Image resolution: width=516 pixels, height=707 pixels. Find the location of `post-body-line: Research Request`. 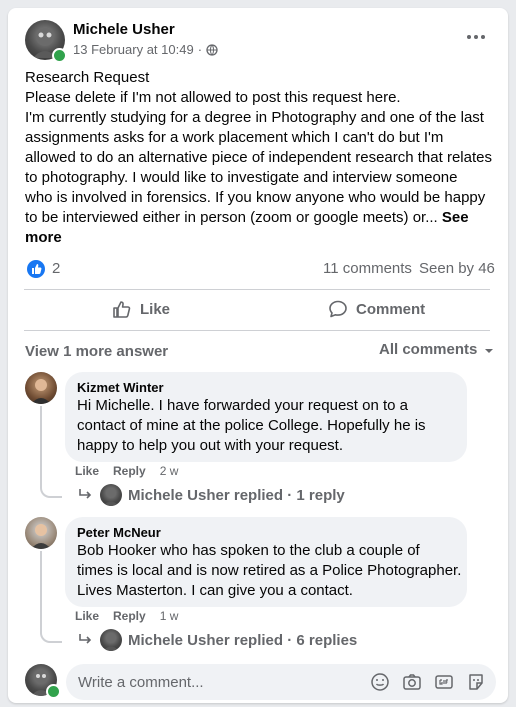

post-body-line: Research Request is located at coordinates (87, 77).